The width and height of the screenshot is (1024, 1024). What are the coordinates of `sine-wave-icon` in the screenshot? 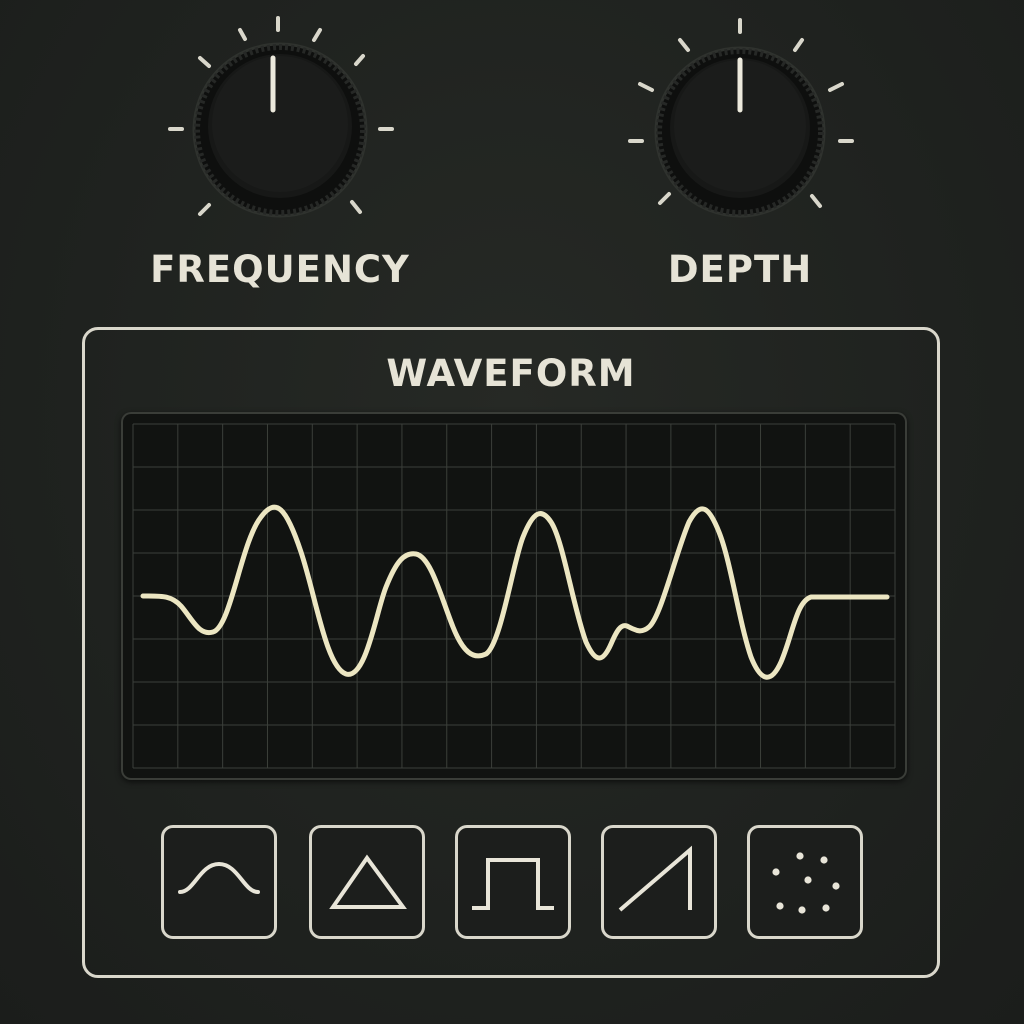 It's located at (219, 877).